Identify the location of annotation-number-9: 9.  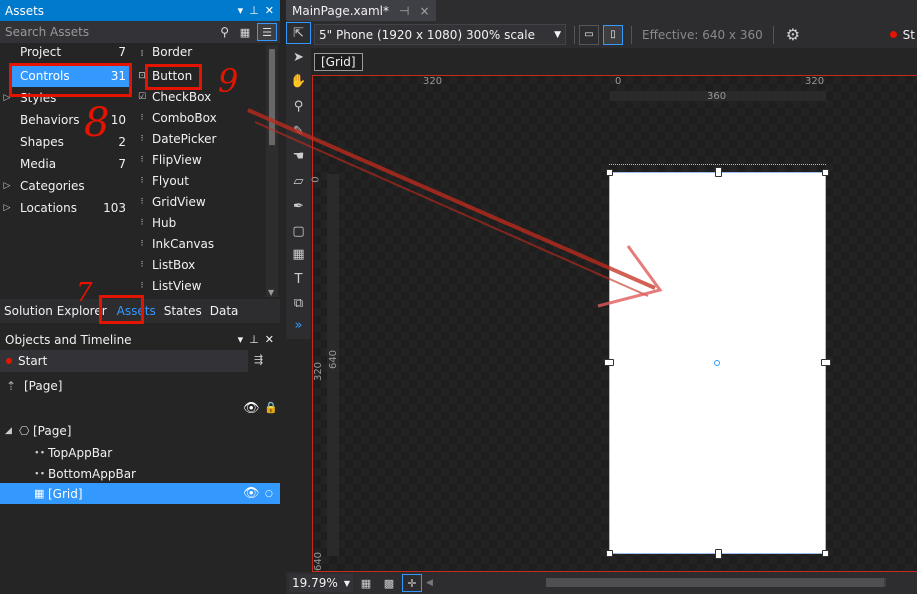
(228, 81).